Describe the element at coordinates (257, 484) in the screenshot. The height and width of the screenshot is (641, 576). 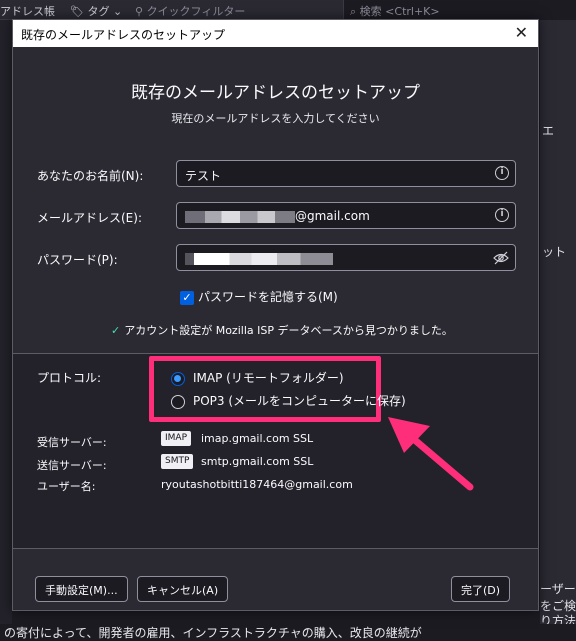
I see `username-value: ryoutashotbitti187464@gmail.com` at that location.